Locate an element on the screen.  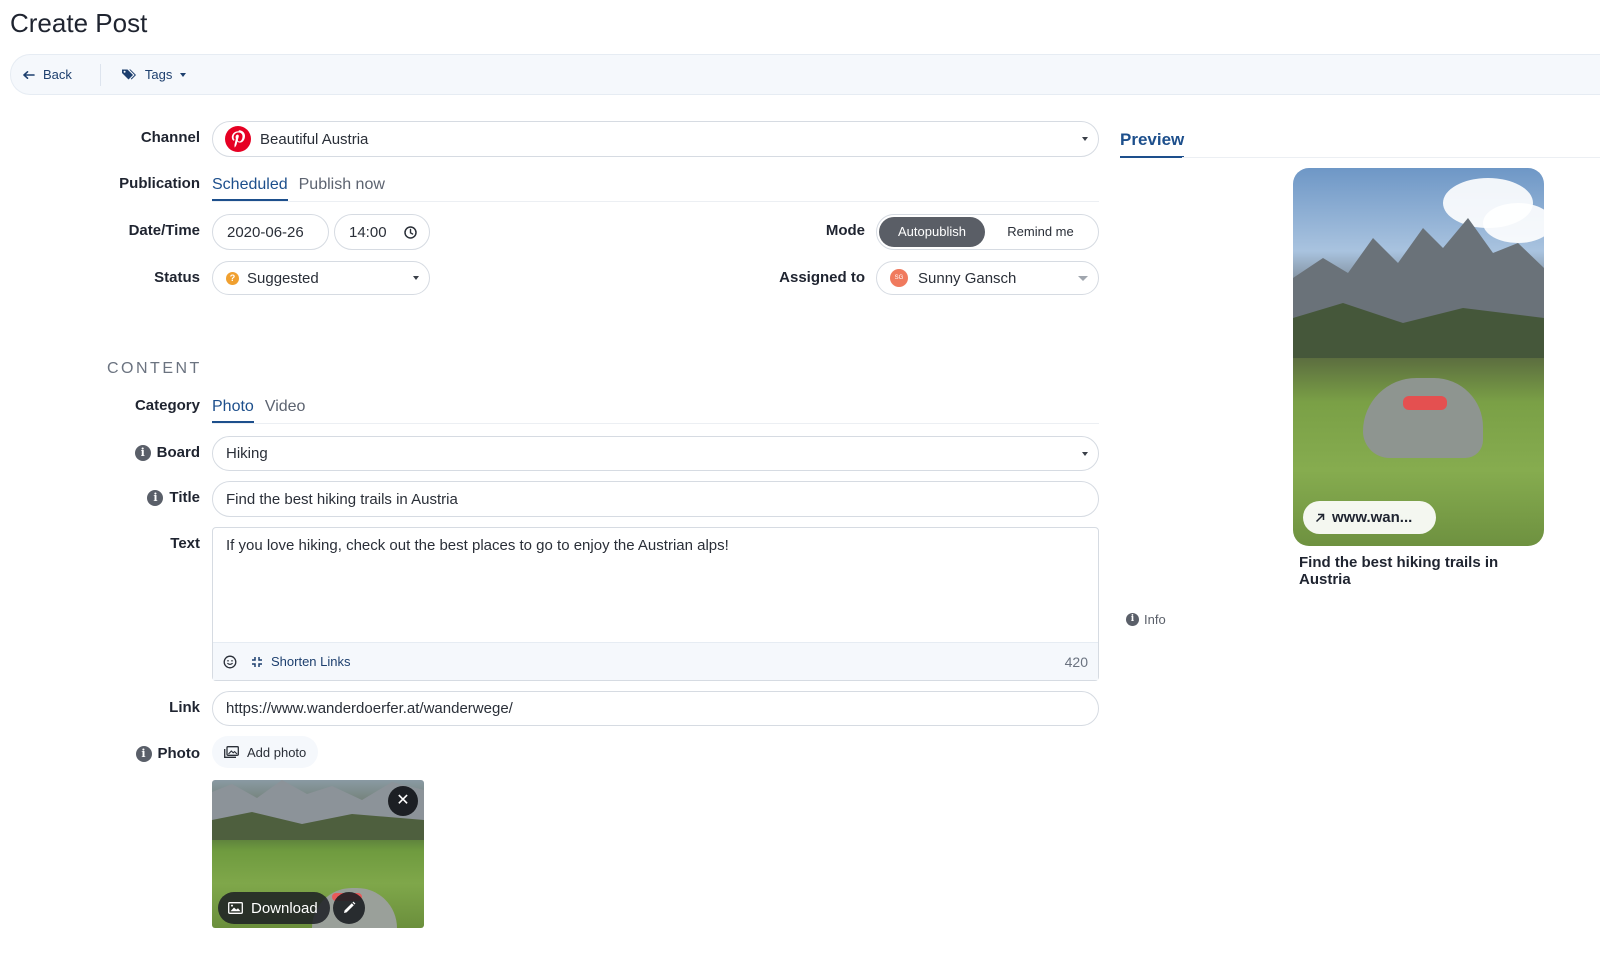
publication-label: Publication is located at coordinates (105, 183).